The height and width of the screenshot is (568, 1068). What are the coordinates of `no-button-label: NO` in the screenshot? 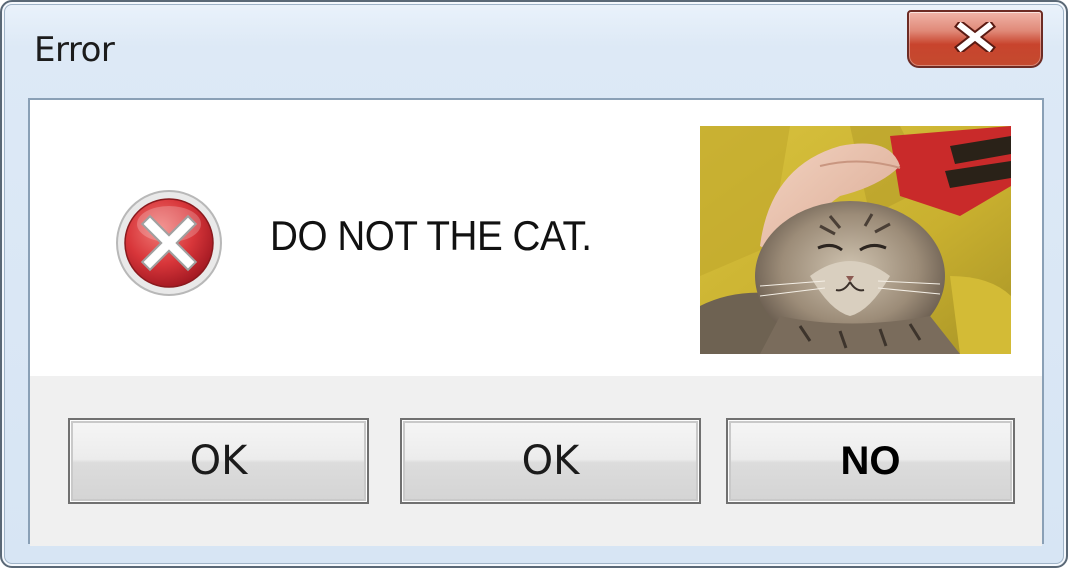 It's located at (870, 460).